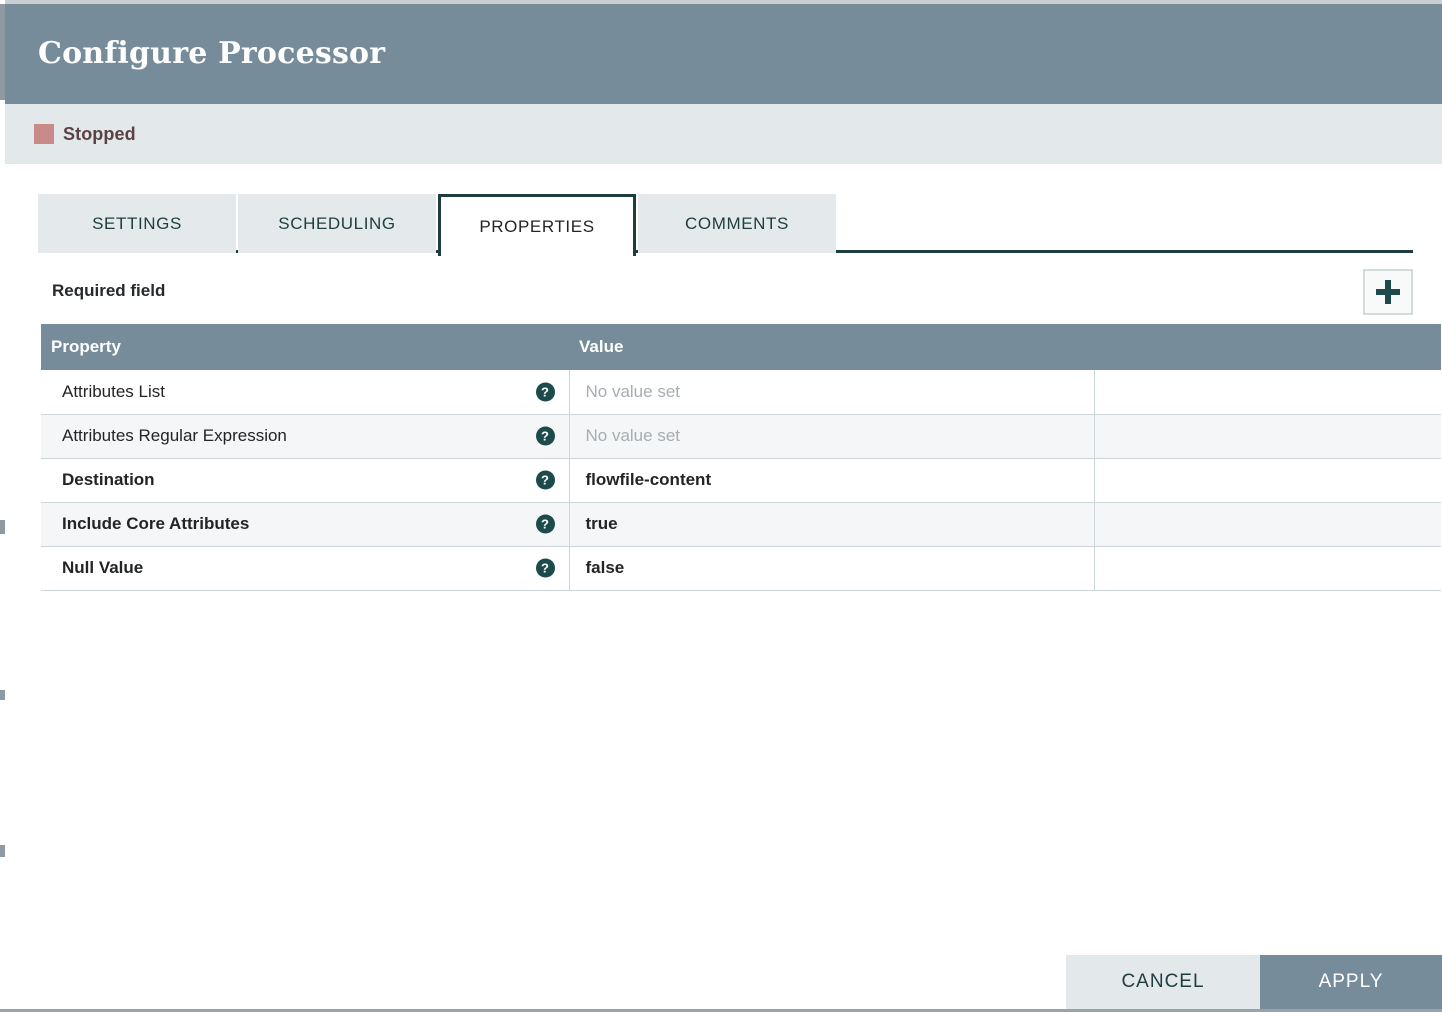 This screenshot has width=1442, height=1012. I want to click on tab-settings: SETTINGS, so click(137, 223).